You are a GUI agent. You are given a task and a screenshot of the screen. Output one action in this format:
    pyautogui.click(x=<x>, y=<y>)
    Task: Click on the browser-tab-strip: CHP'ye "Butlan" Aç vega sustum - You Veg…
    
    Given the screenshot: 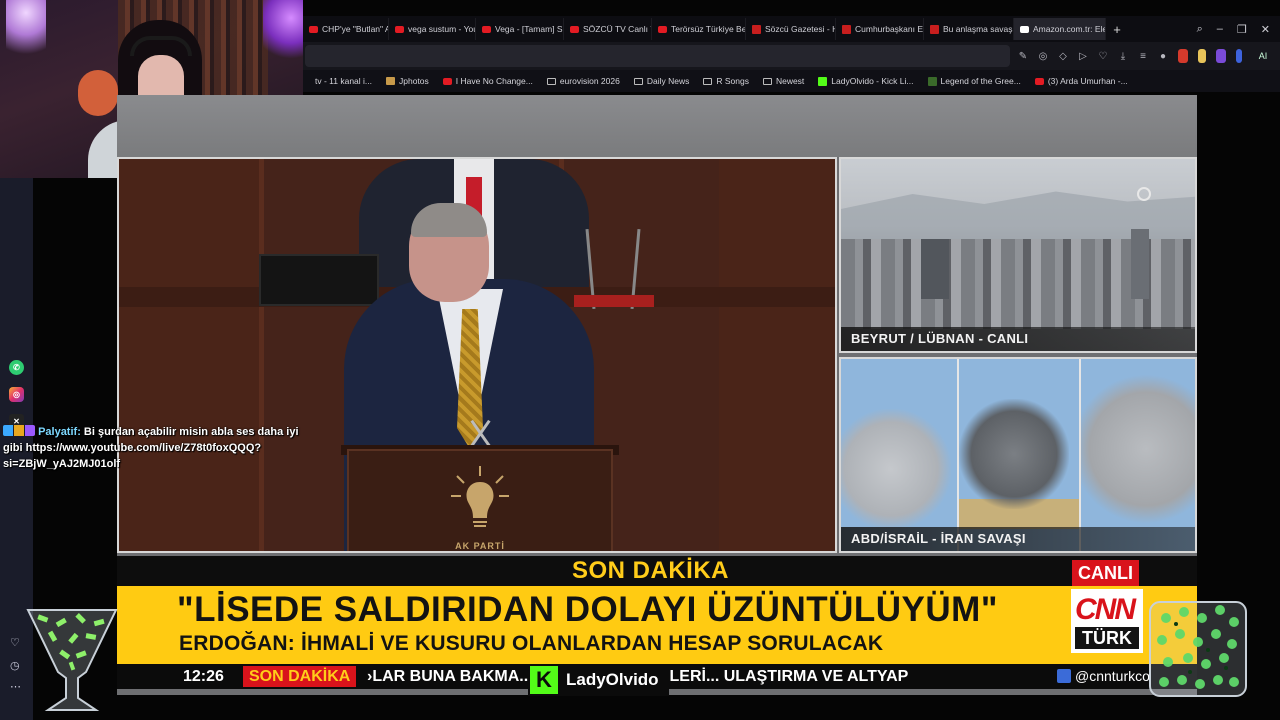 What is the action you would take?
    pyautogui.click(x=791, y=29)
    